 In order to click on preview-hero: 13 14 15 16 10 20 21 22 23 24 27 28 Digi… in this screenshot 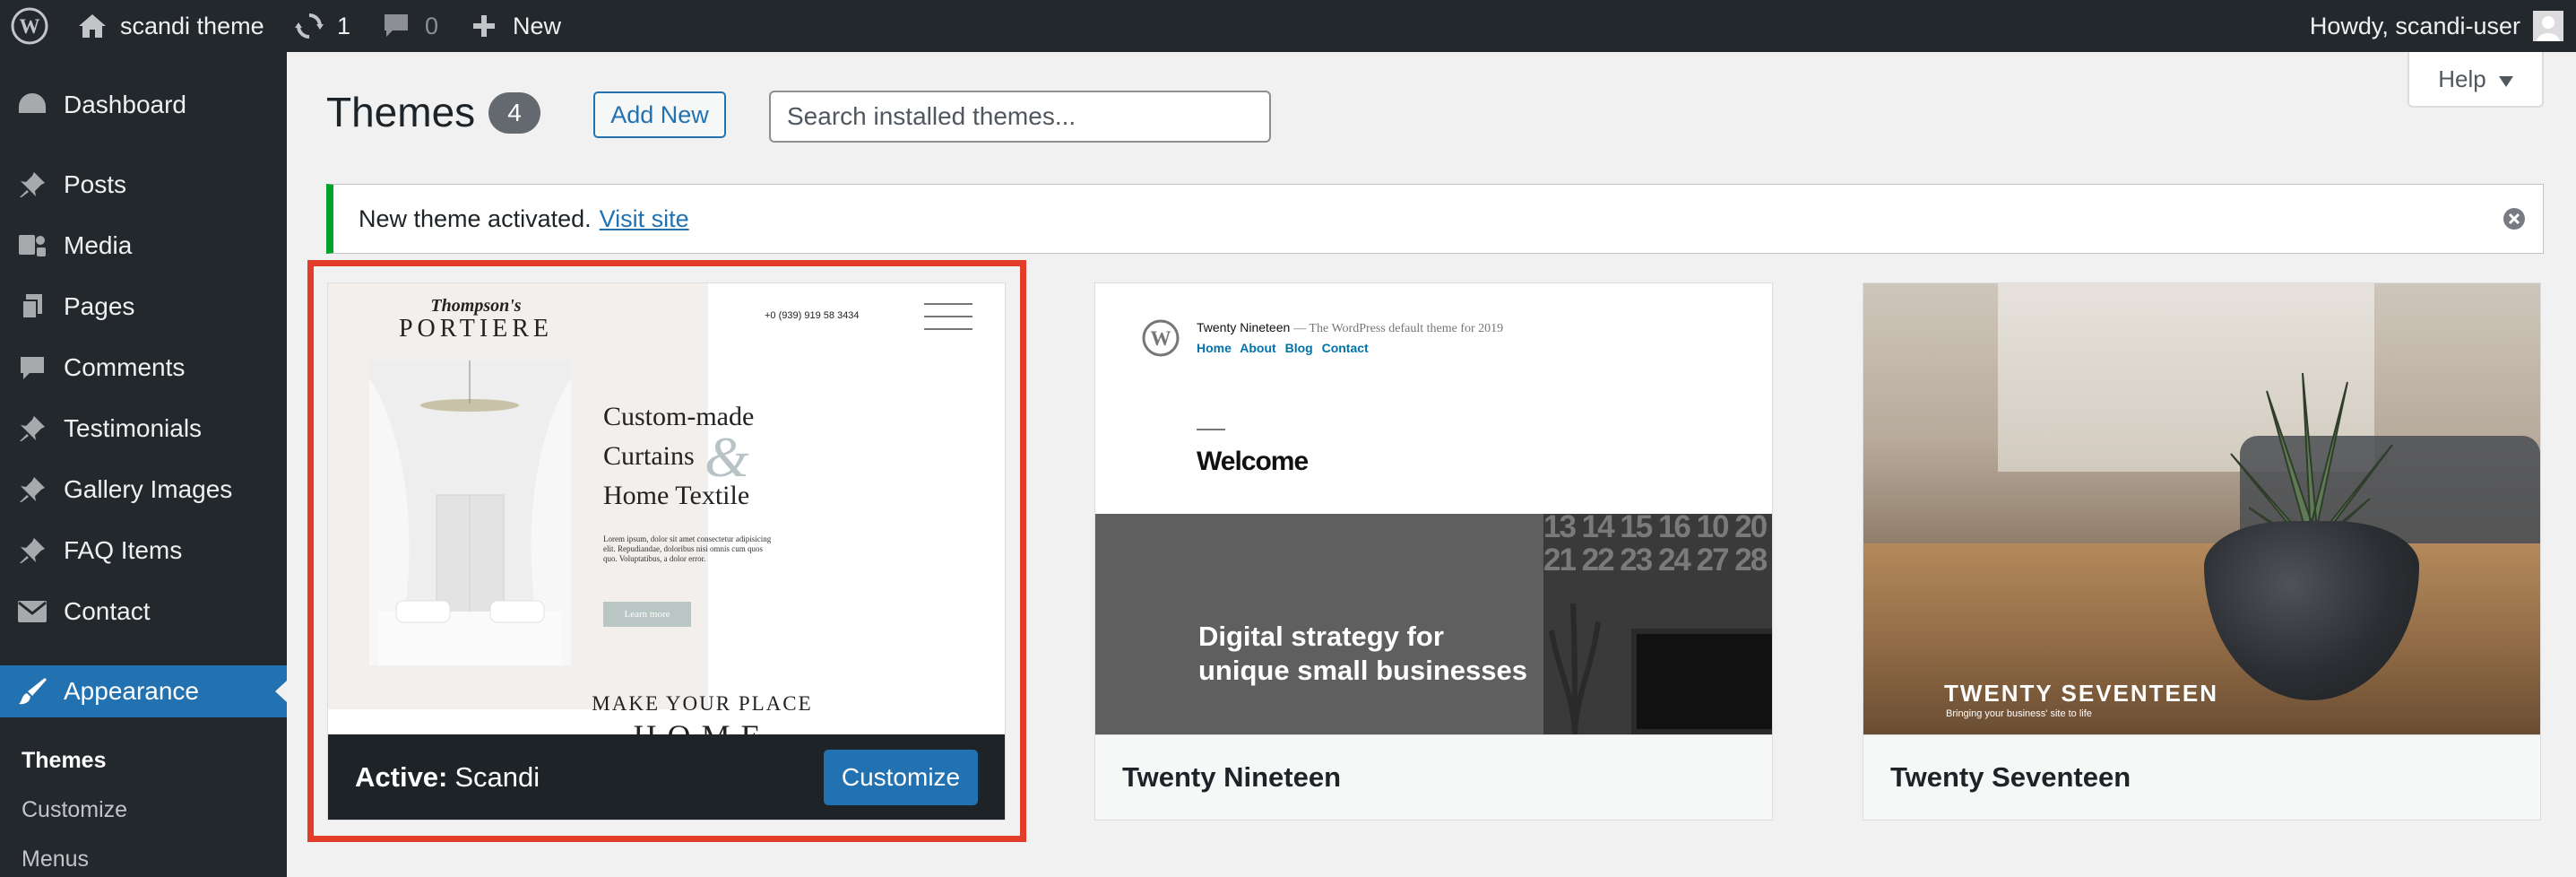, I will do `click(1433, 624)`.